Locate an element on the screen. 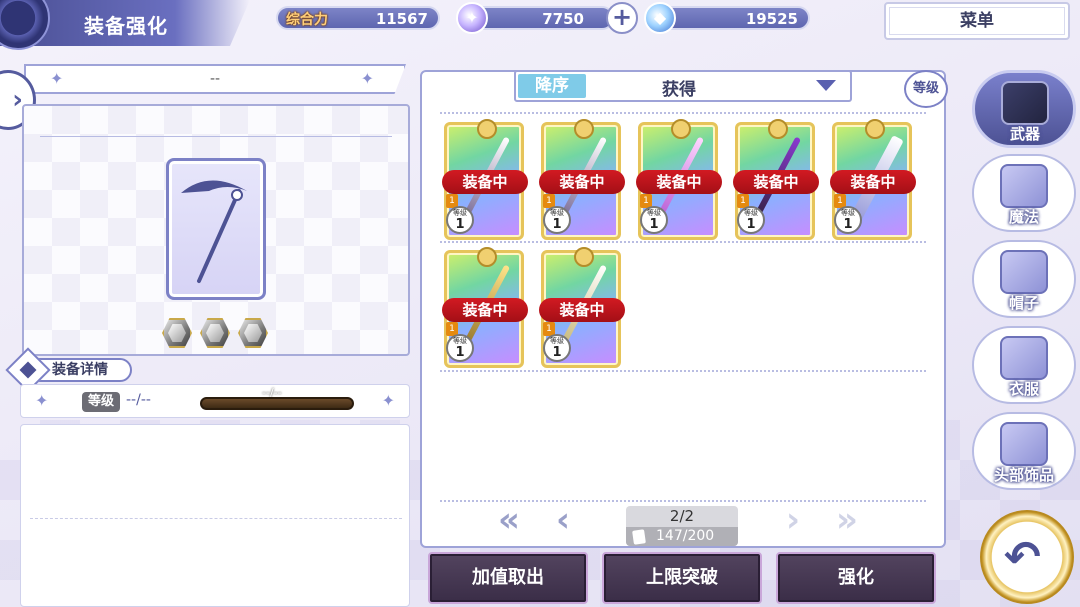 This screenshot has height=607, width=1080. category-tab-headwear: 头部饰品 is located at coordinates (1024, 451).